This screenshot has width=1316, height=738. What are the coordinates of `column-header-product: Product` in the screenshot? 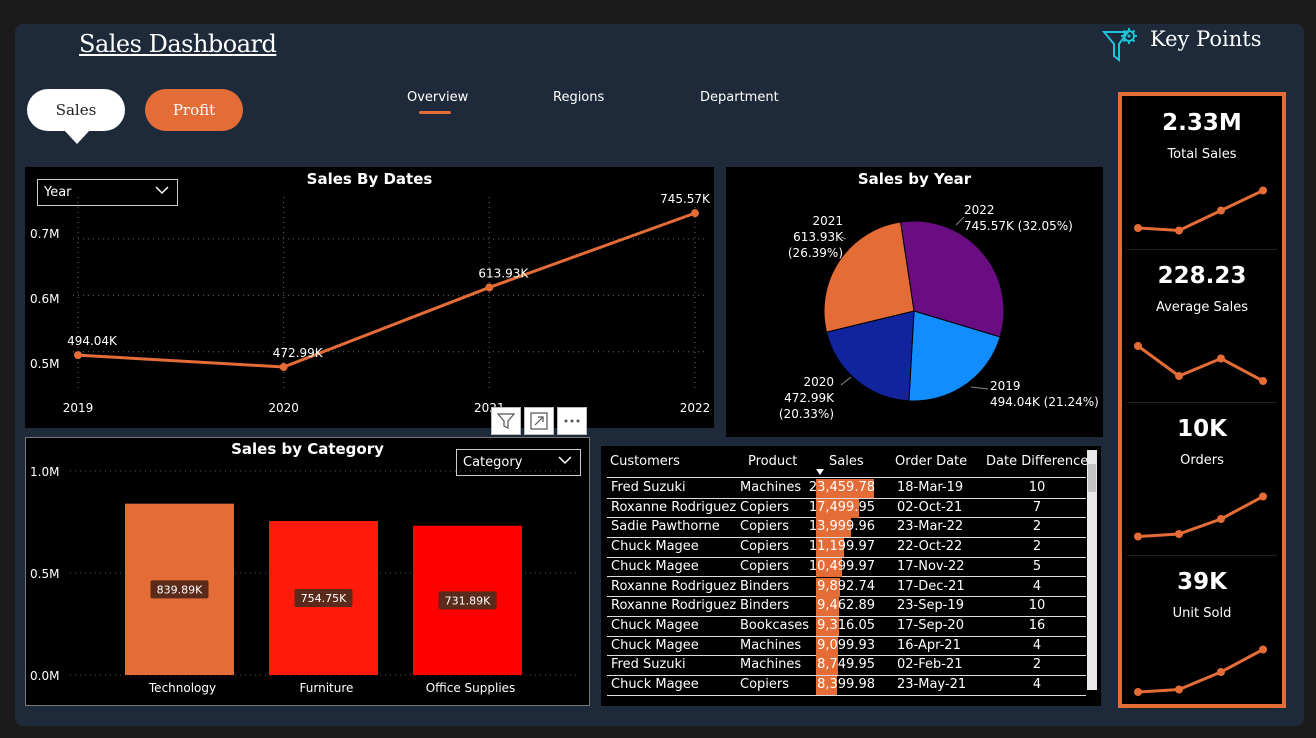 It's located at (772, 461).